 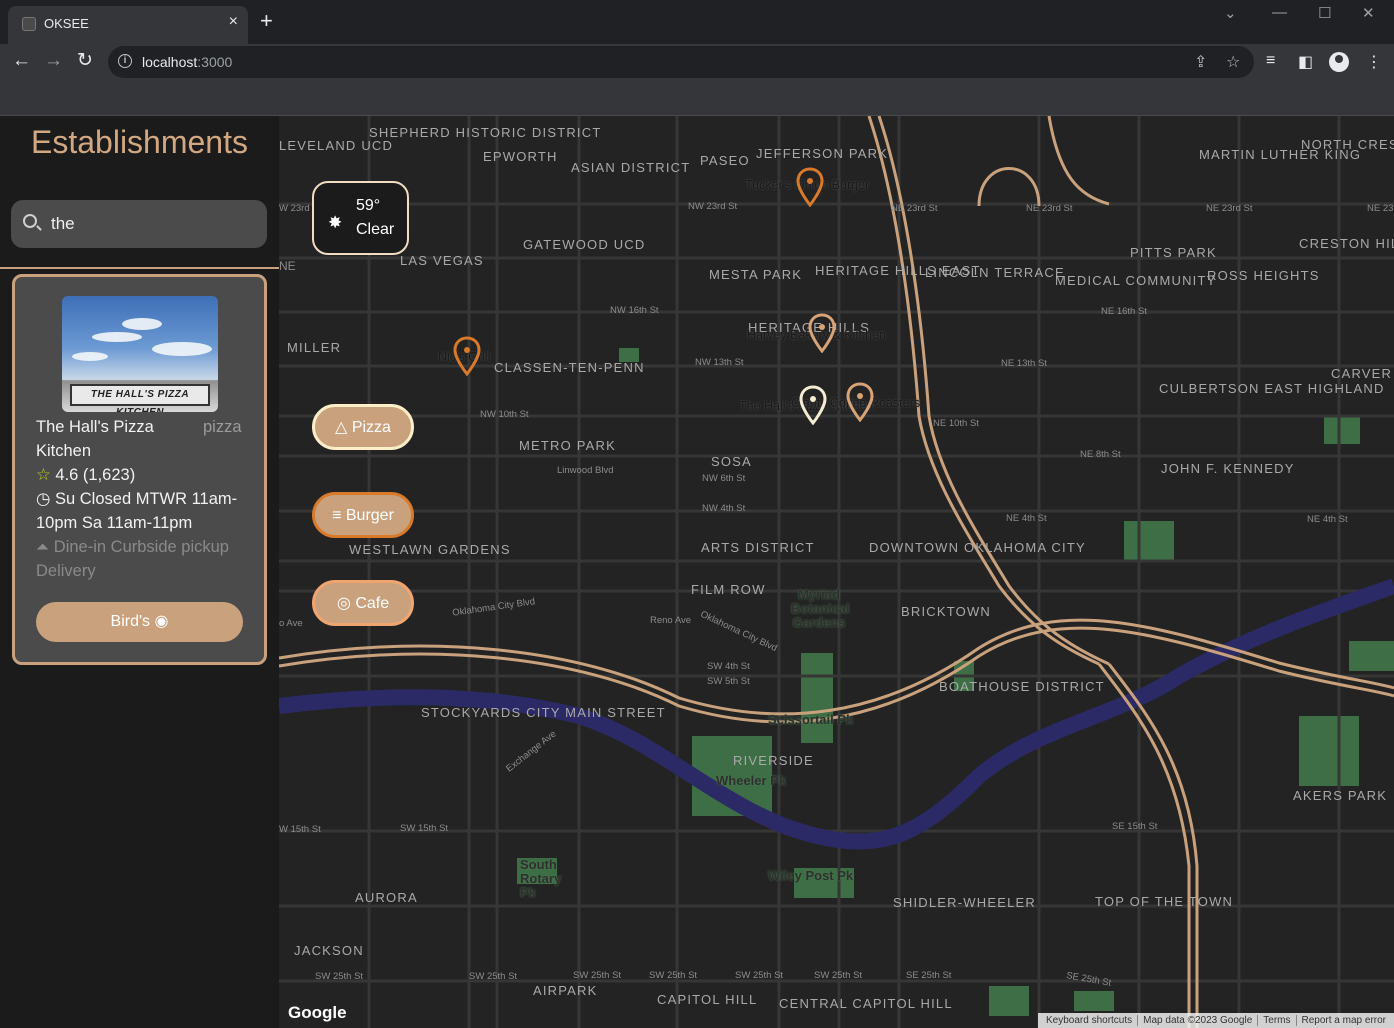 What do you see at coordinates (1197, 1020) in the screenshot?
I see `map-data-text: Map data ©2023 Google` at bounding box center [1197, 1020].